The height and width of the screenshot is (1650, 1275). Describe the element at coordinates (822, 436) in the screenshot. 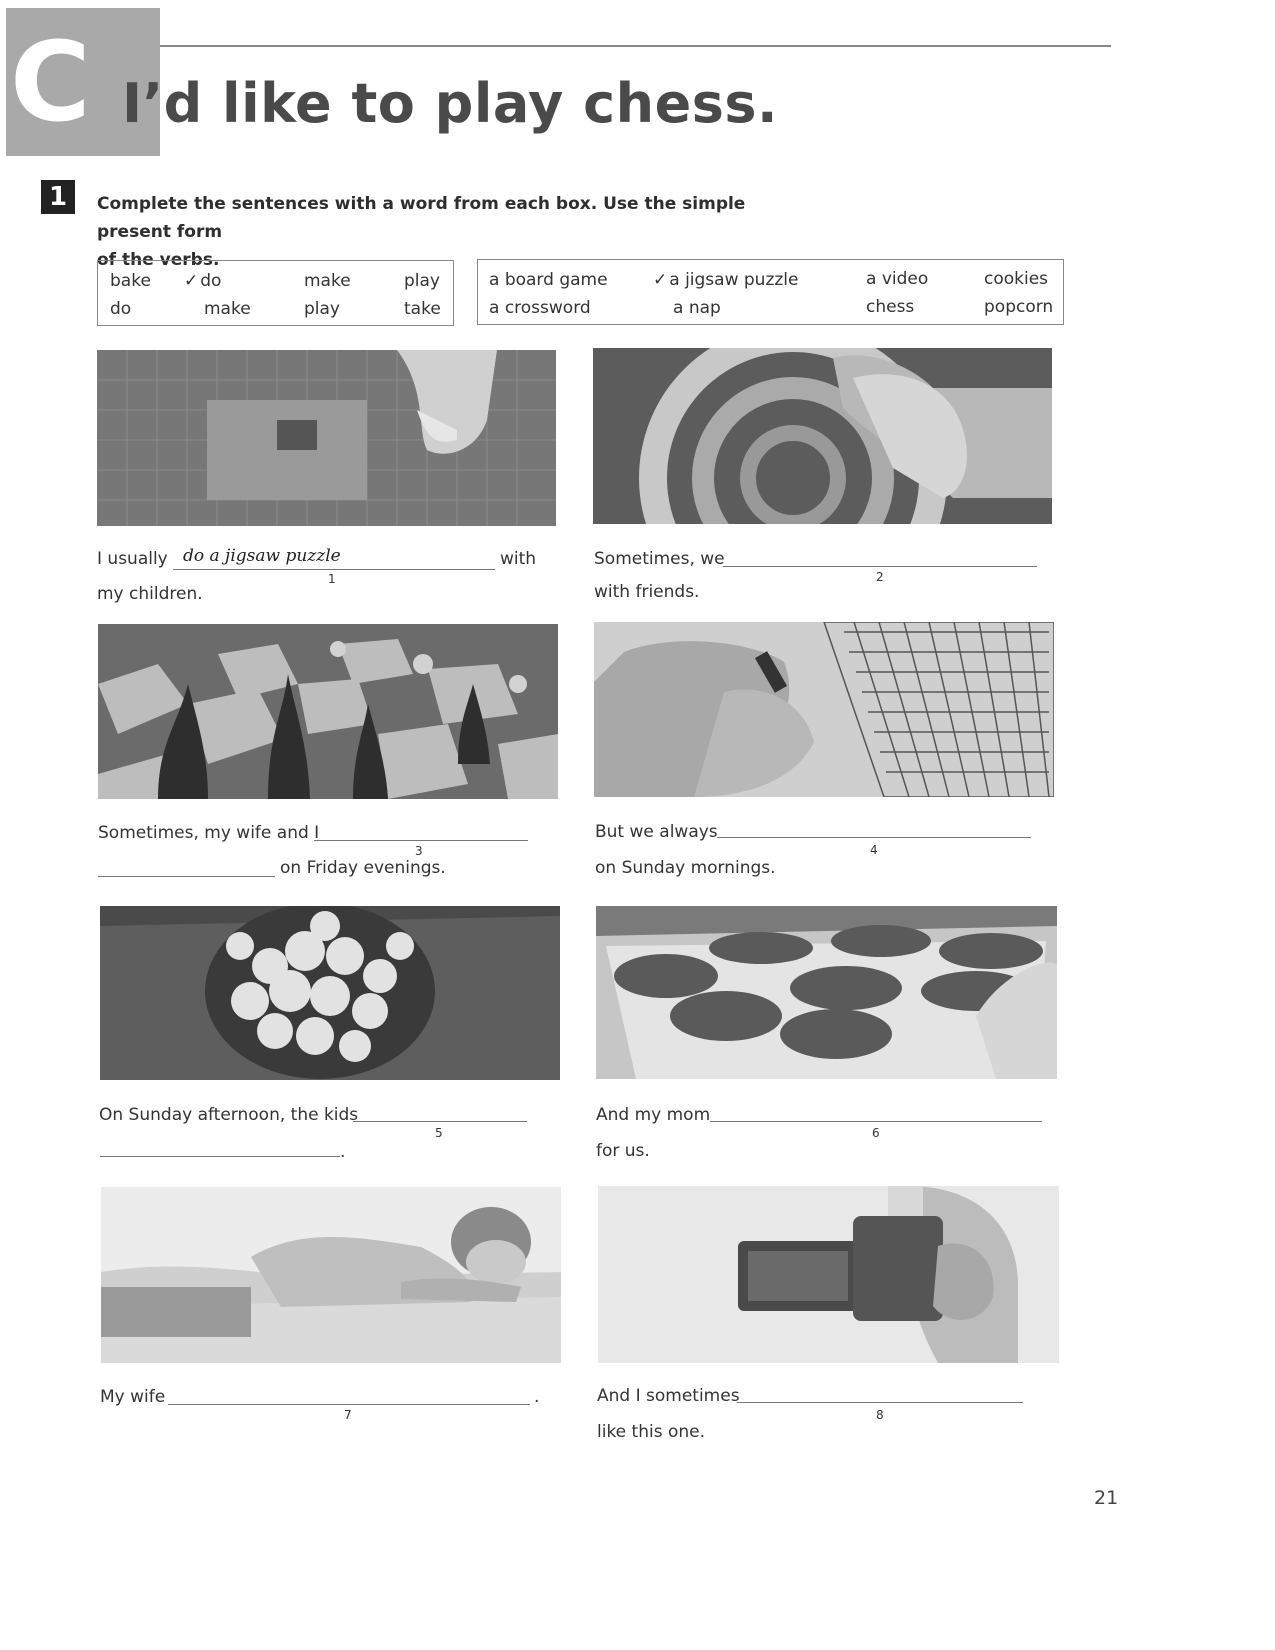

I see `photo-board-game` at that location.